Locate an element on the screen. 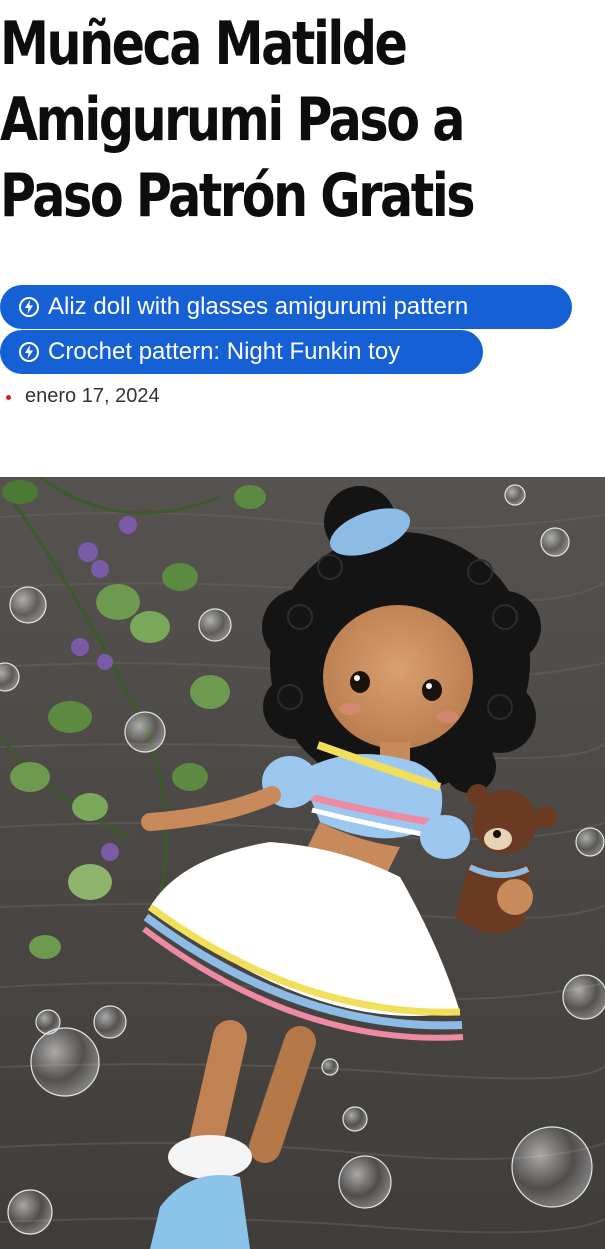 The image size is (605, 1249). related-link-label: Crochet pattern: Night Funkin toy is located at coordinates (224, 351).